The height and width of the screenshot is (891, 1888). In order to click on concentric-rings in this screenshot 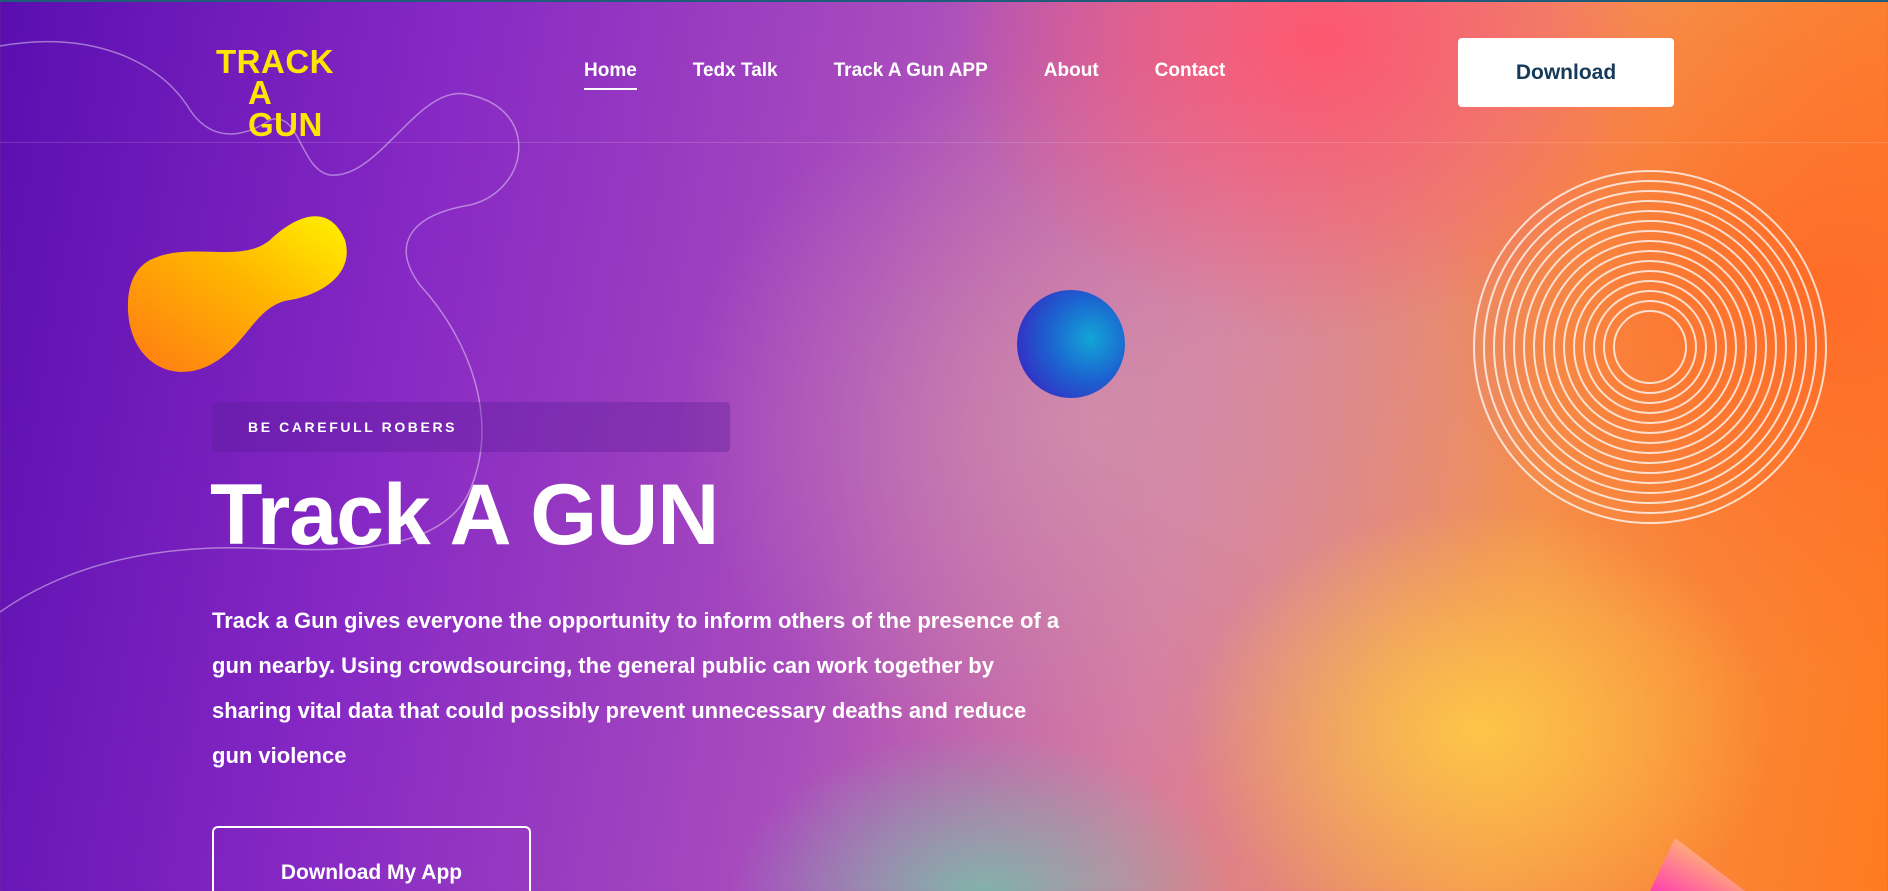, I will do `click(1650, 347)`.